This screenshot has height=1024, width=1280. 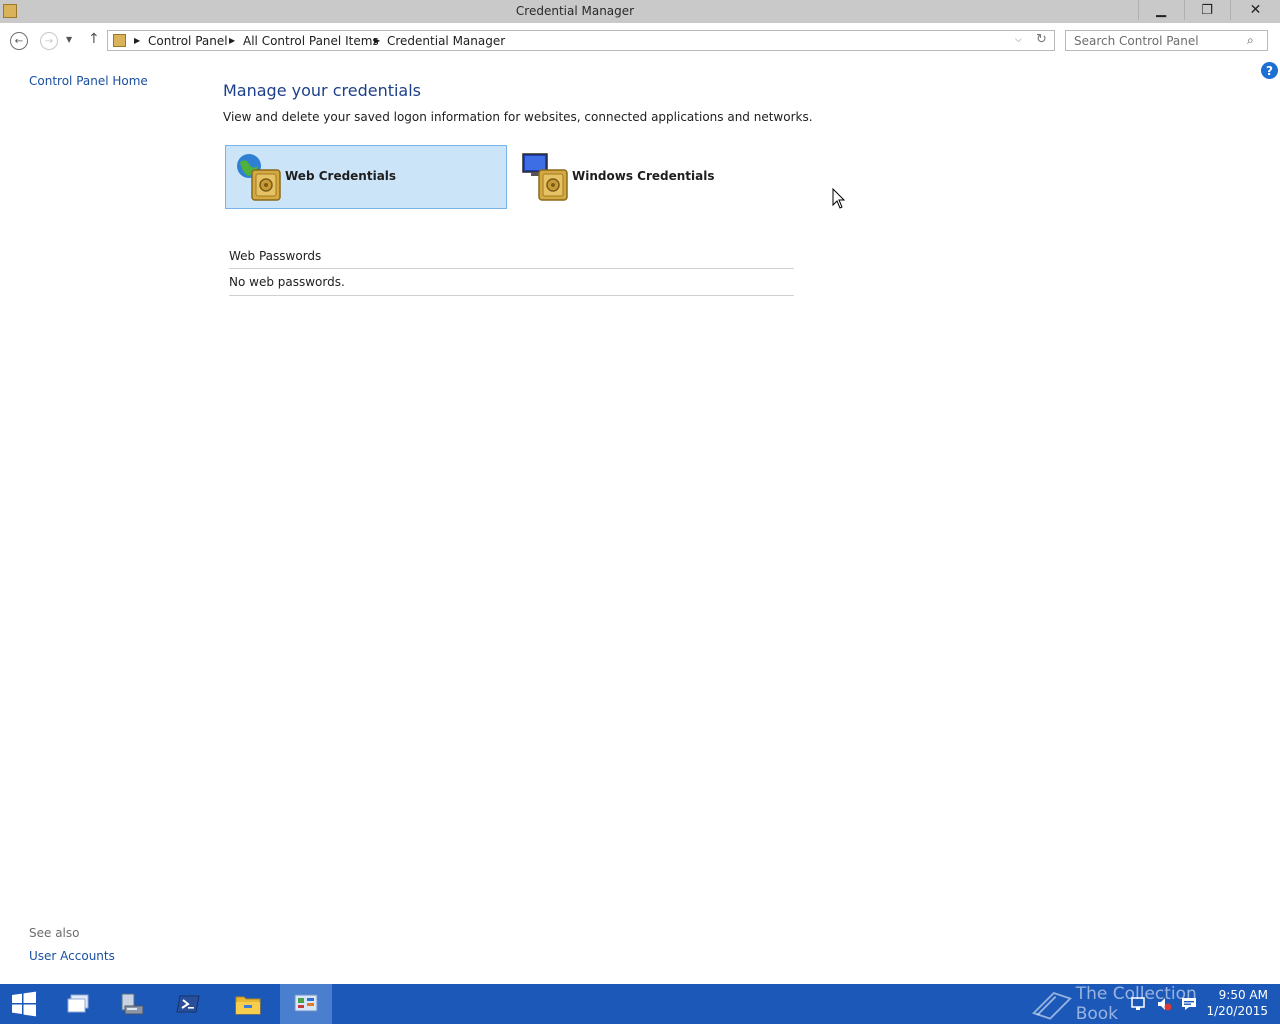 What do you see at coordinates (322, 90) in the screenshot?
I see `page-title: Manage your credentials` at bounding box center [322, 90].